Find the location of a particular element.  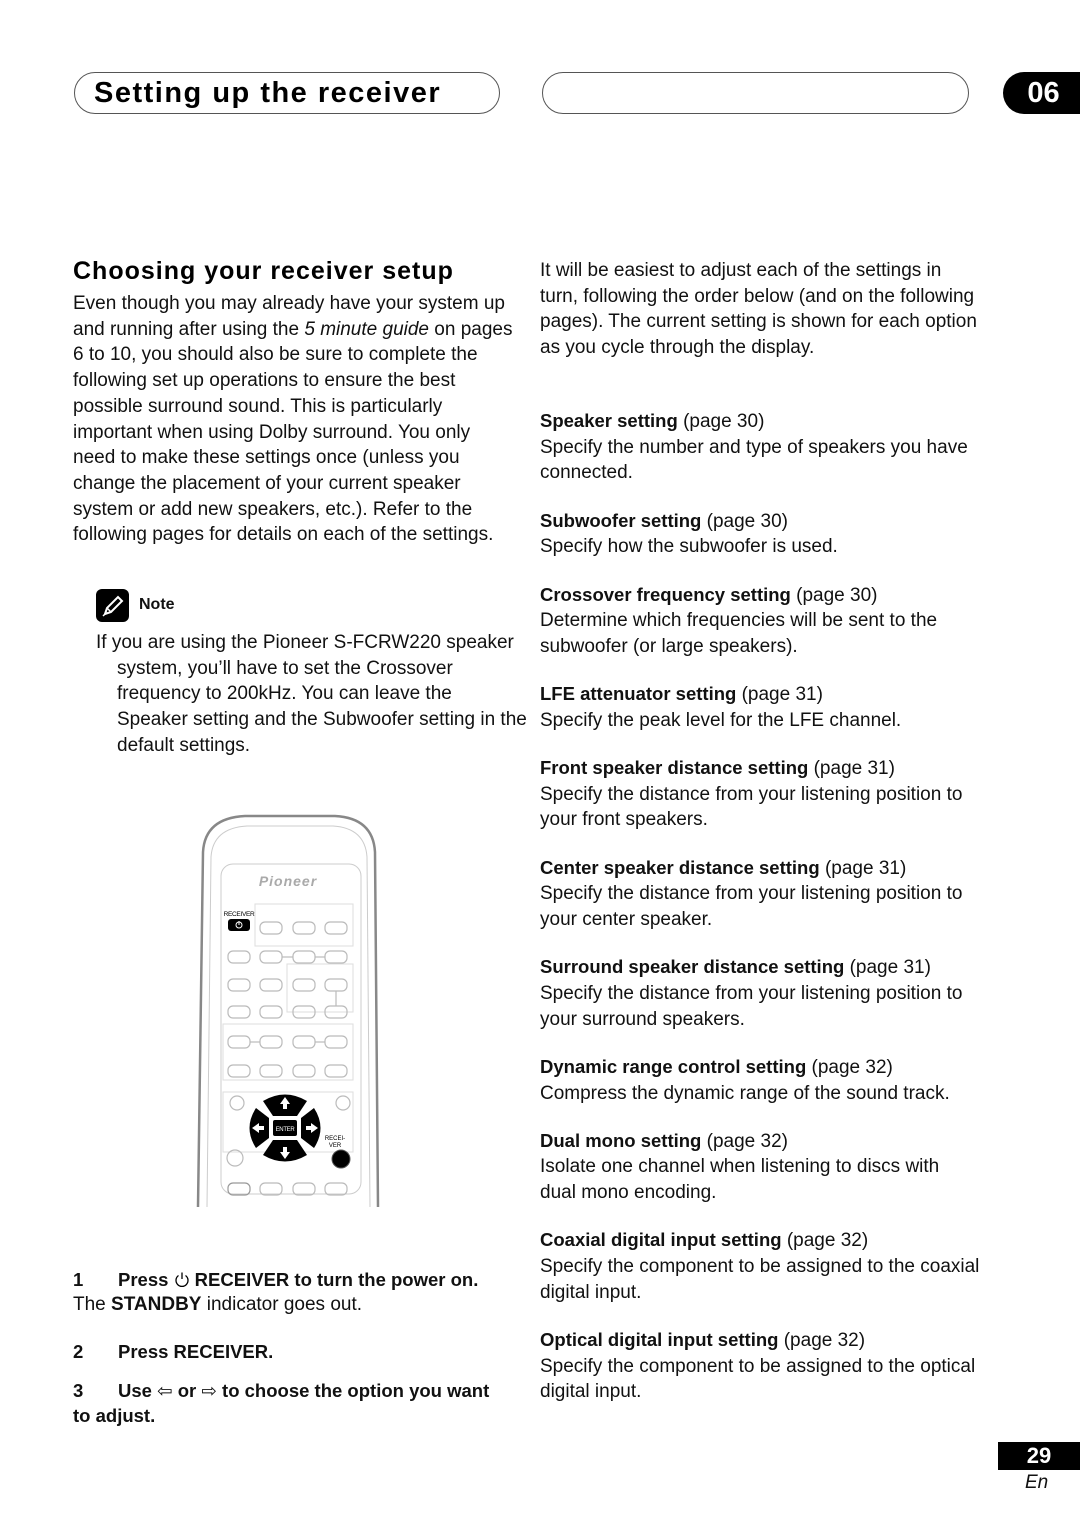

svg-text: RECEIVER is located at coordinates (239, 914).